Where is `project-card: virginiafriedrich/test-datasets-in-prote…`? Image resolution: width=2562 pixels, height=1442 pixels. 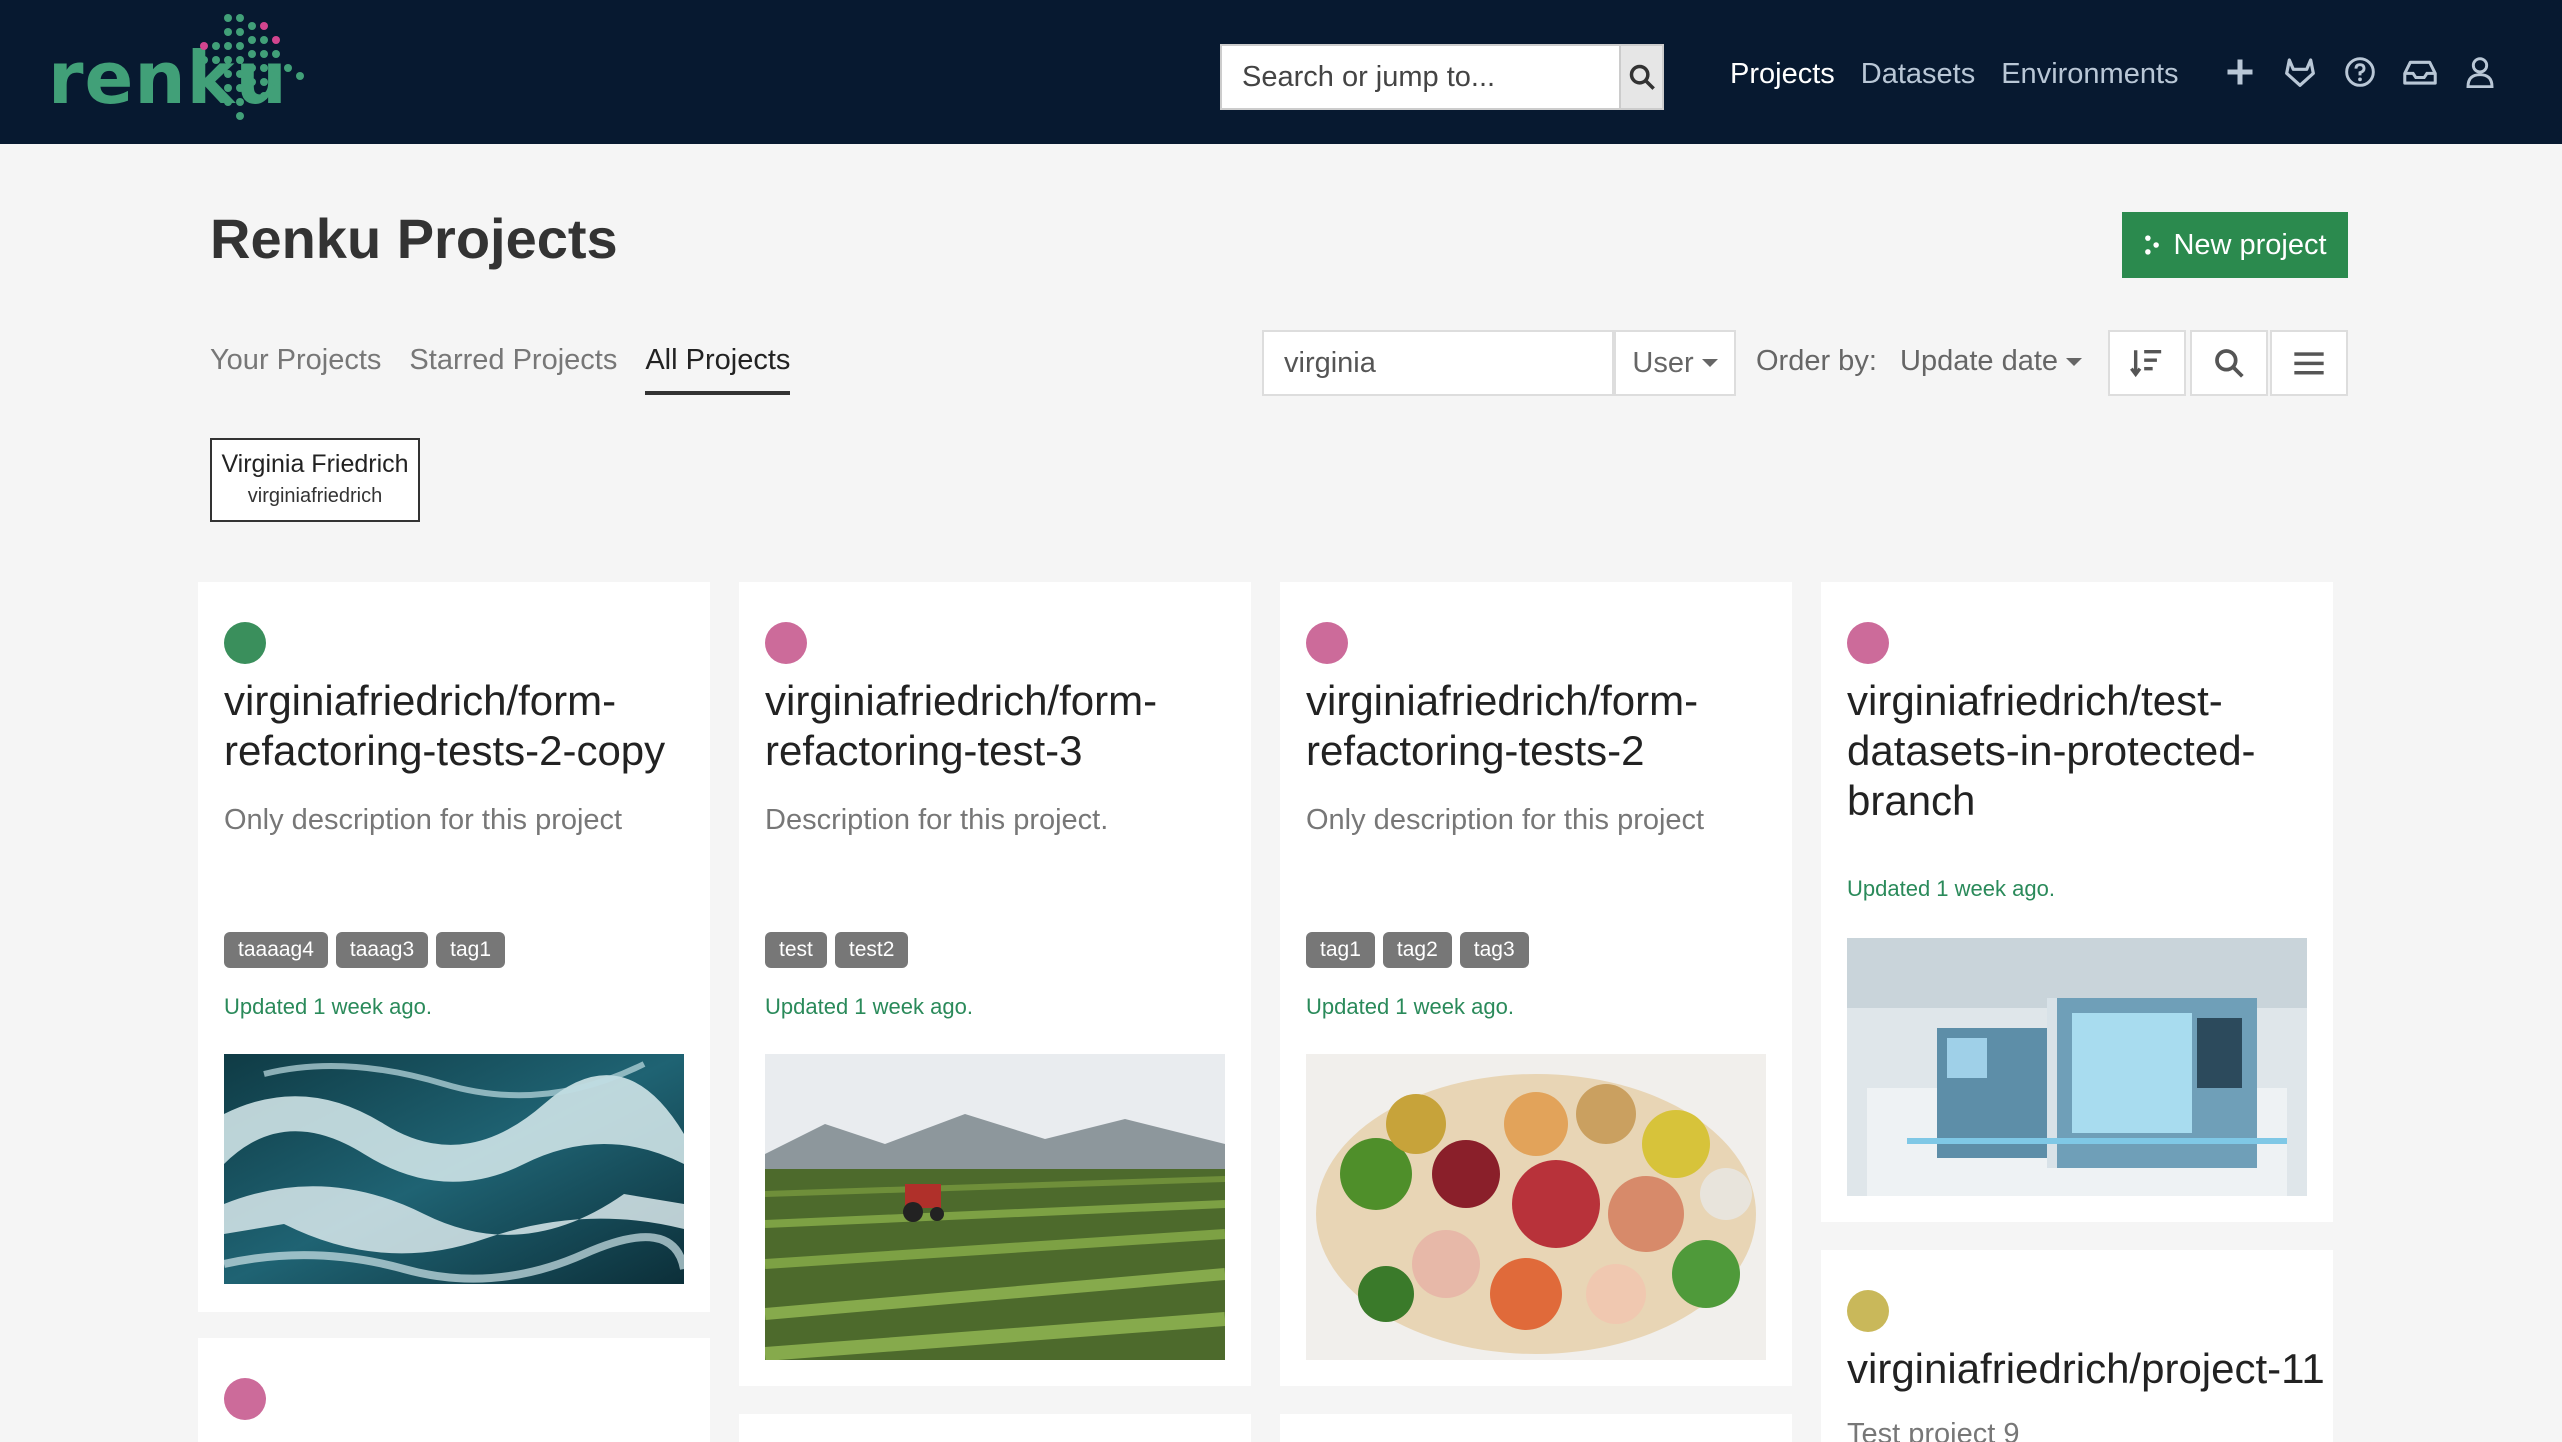
project-card: virginiafriedrich/test-datasets-in-prote… is located at coordinates (2077, 902).